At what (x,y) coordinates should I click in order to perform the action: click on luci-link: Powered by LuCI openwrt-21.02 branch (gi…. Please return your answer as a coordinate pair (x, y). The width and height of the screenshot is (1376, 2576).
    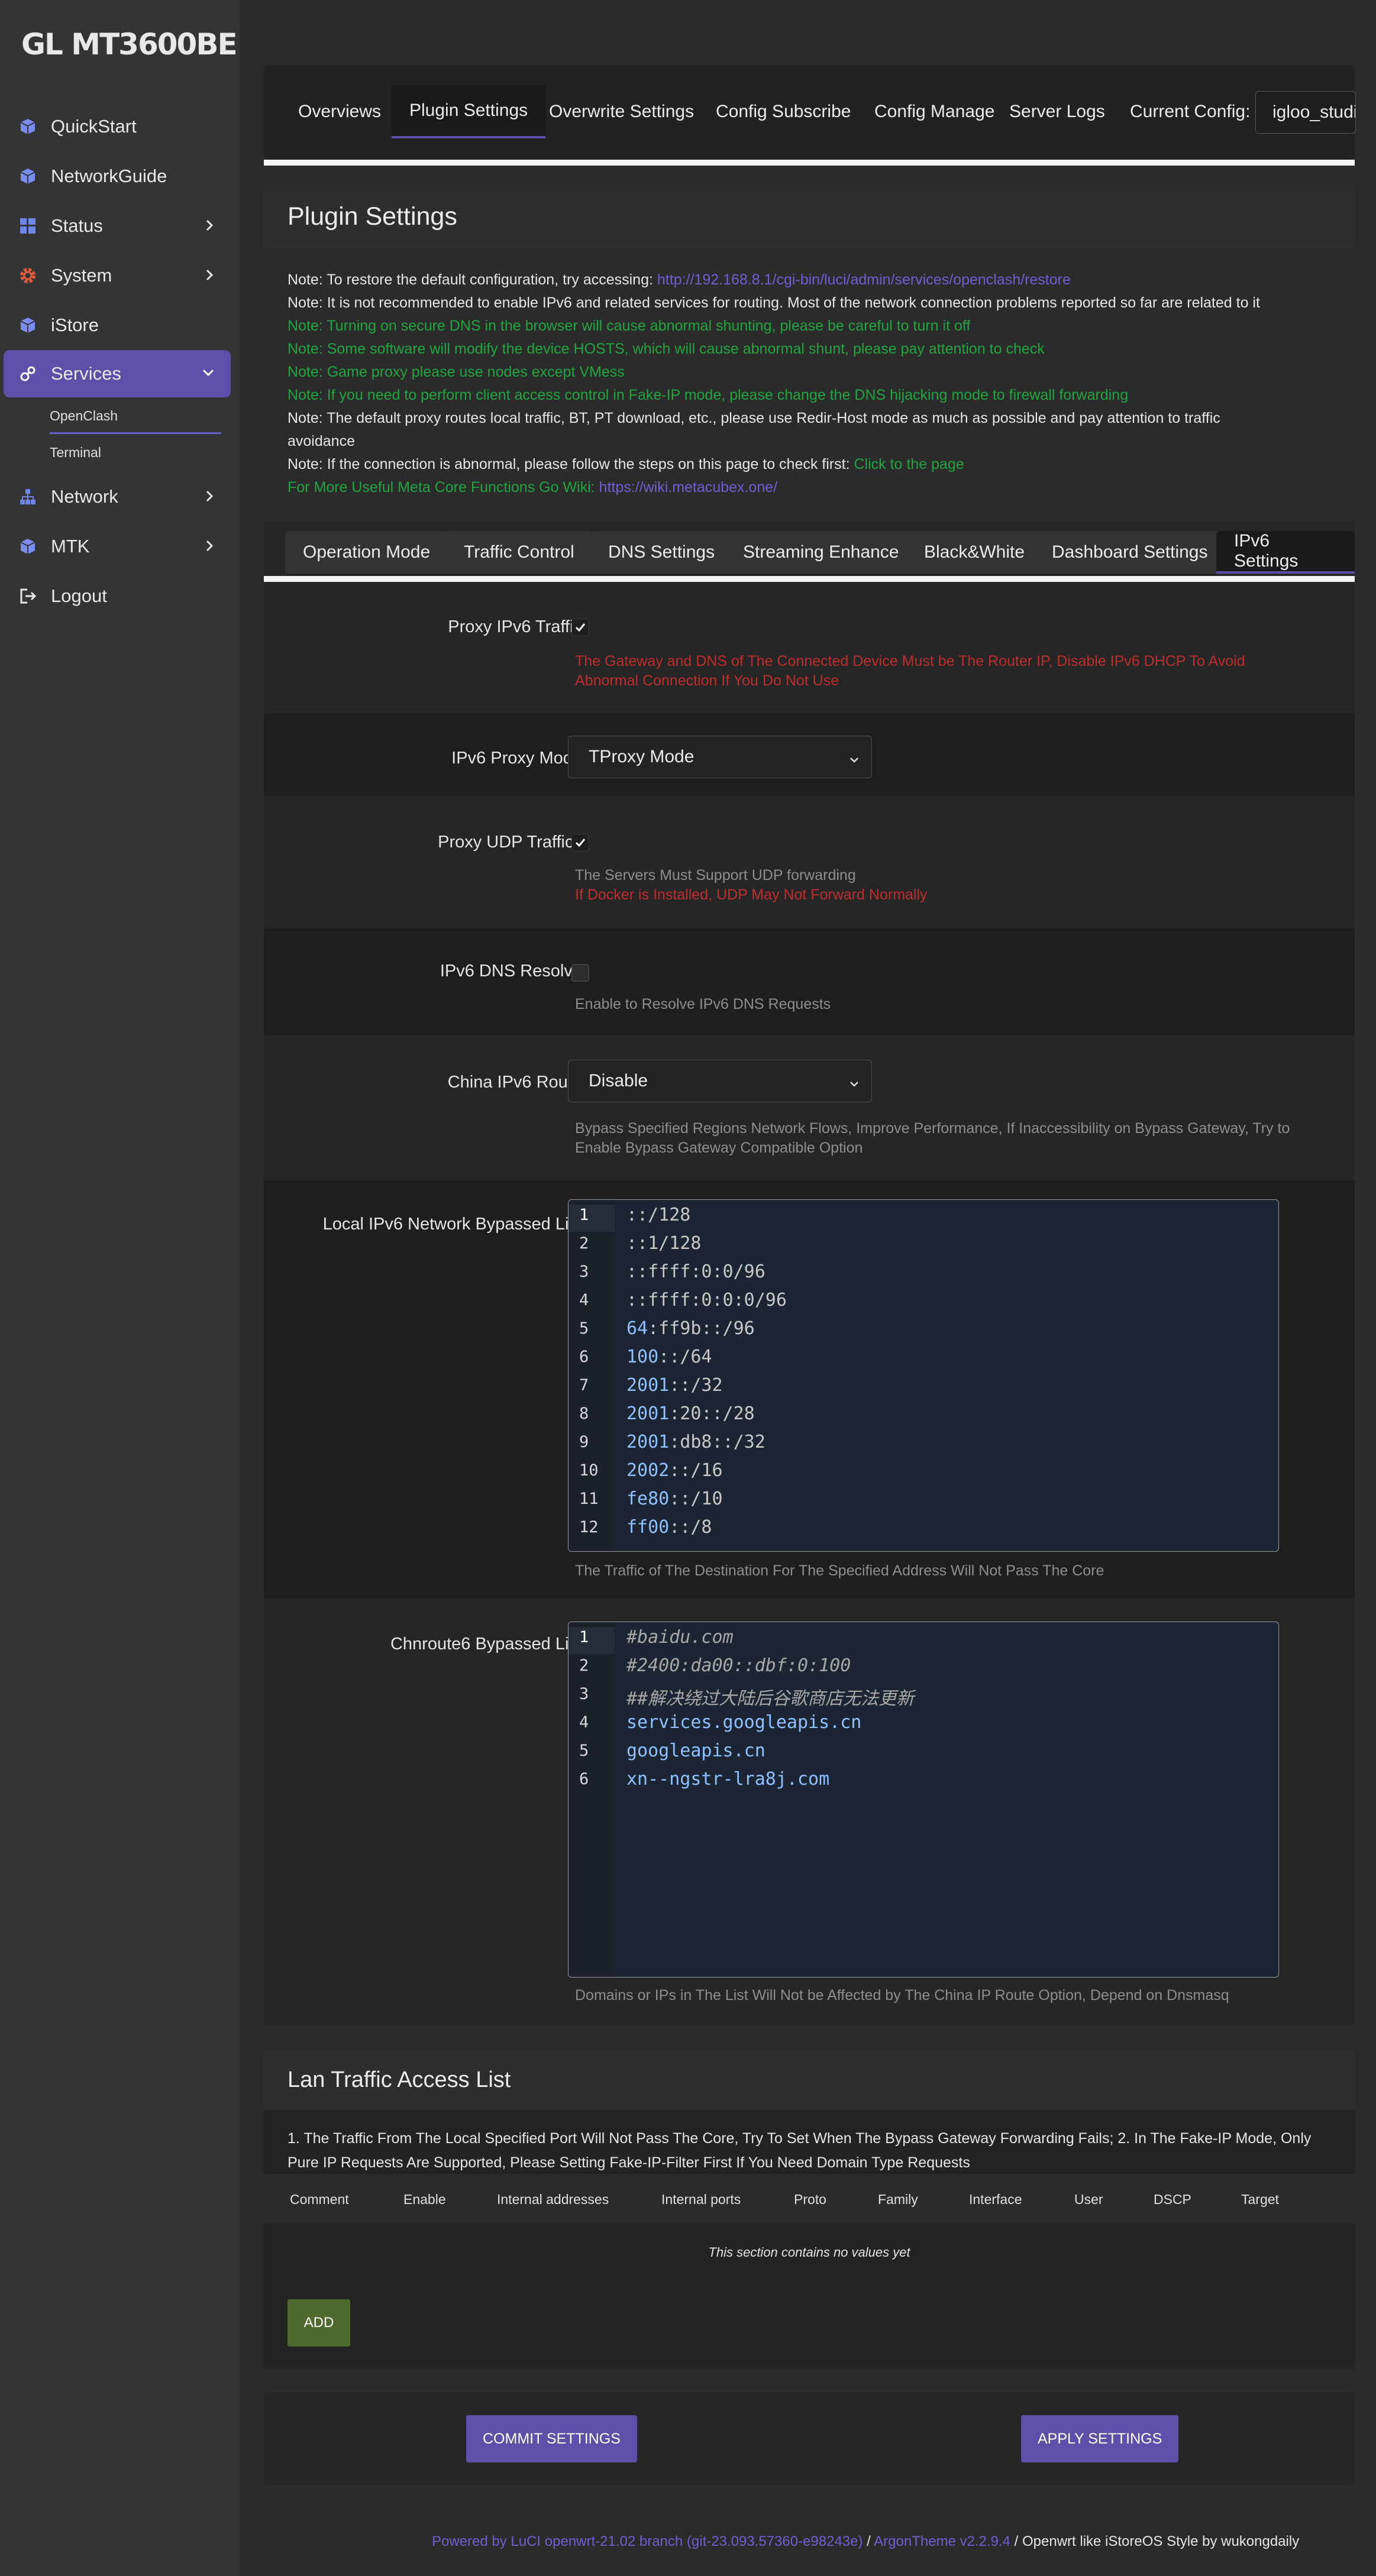
    Looking at the image, I should click on (647, 2541).